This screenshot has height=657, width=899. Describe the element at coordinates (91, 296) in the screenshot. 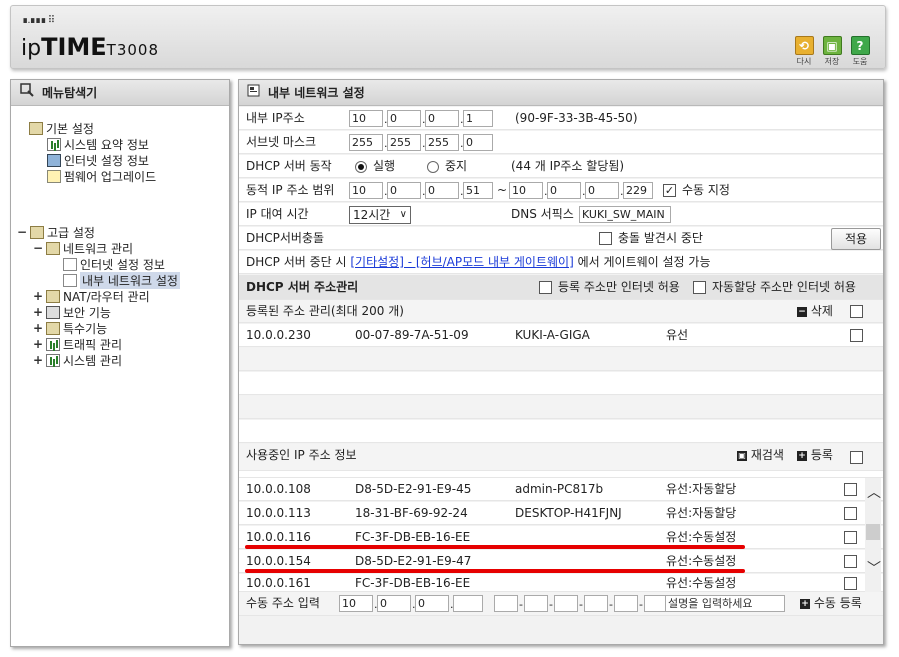

I see `tree-nat-router: + NAT/라우터 관리` at that location.